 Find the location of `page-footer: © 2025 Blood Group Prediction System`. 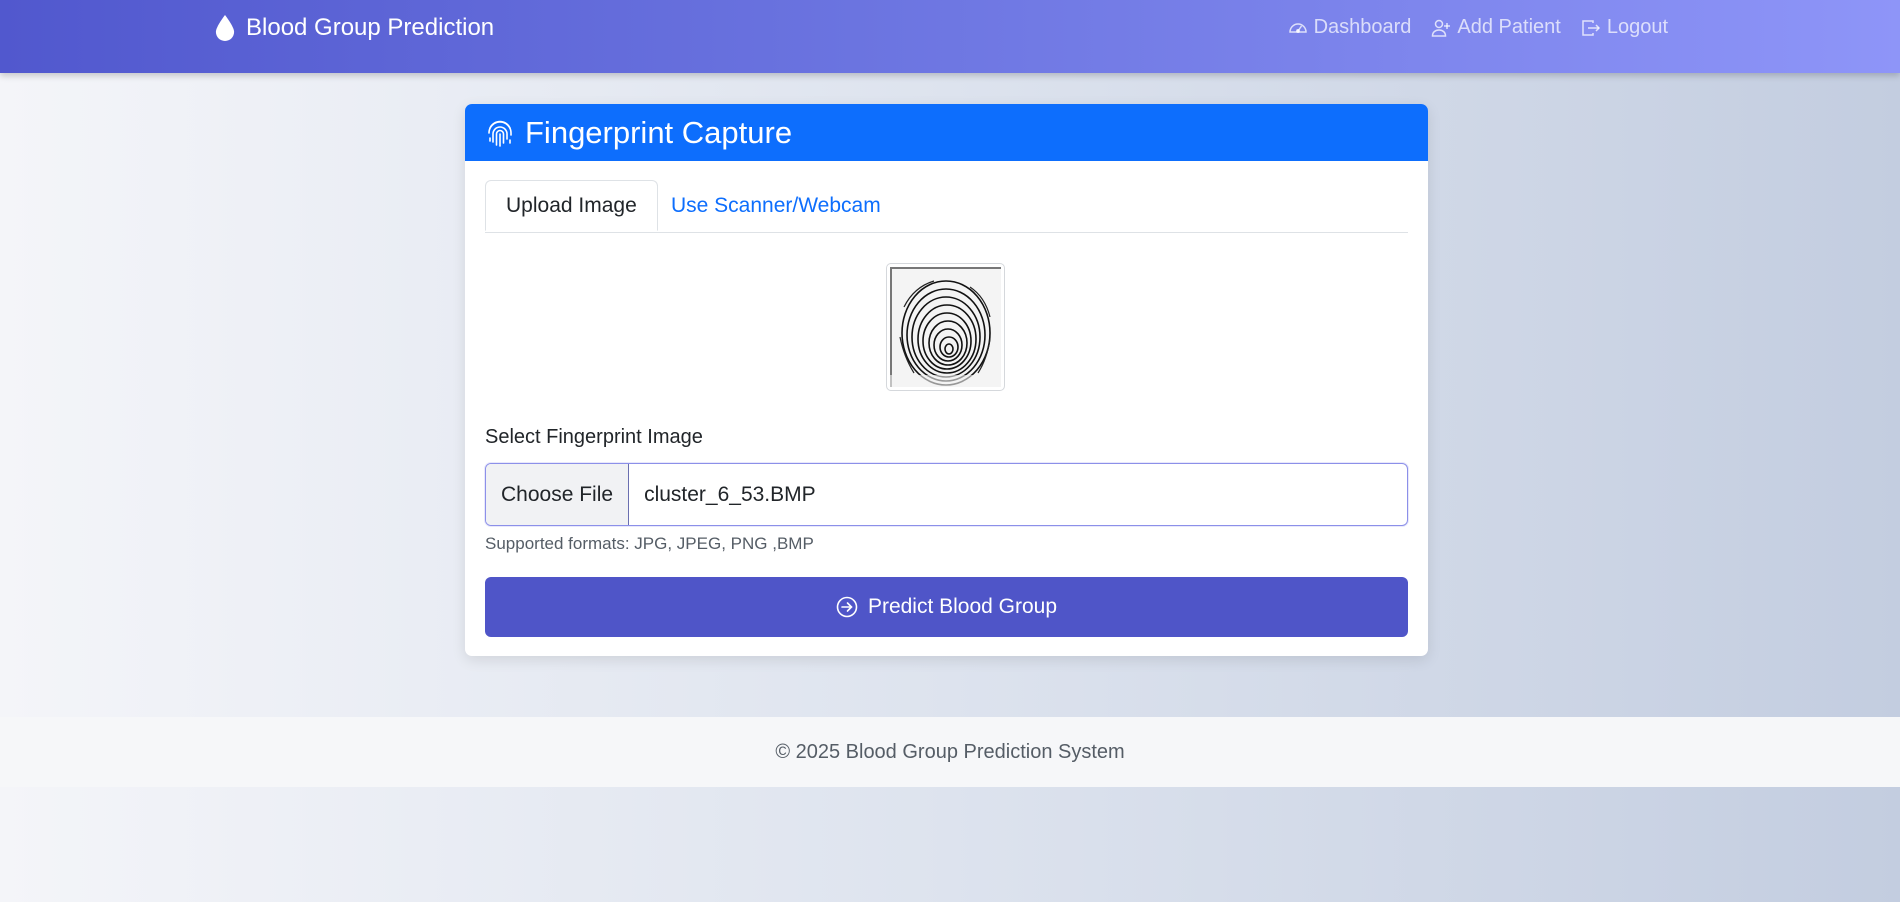

page-footer: © 2025 Blood Group Prediction System is located at coordinates (950, 752).